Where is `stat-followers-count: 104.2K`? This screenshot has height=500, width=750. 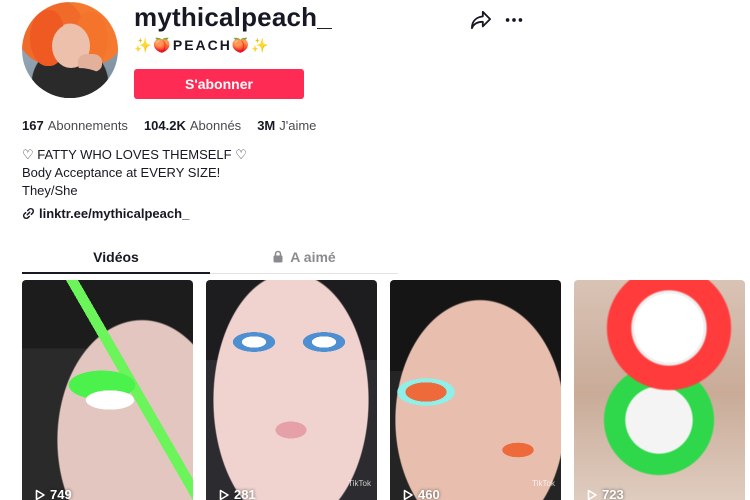
stat-followers-count: 104.2K is located at coordinates (164, 125).